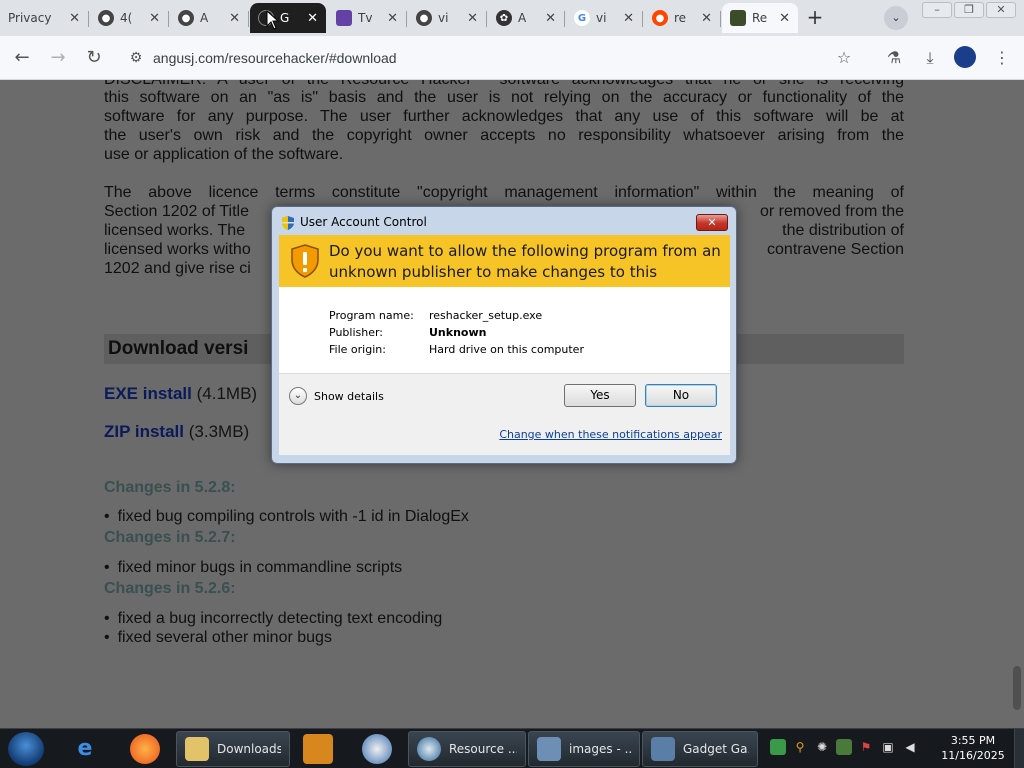  Describe the element at coordinates (176, 211) in the screenshot. I see `licence-line: Section 1202 of Title` at that location.